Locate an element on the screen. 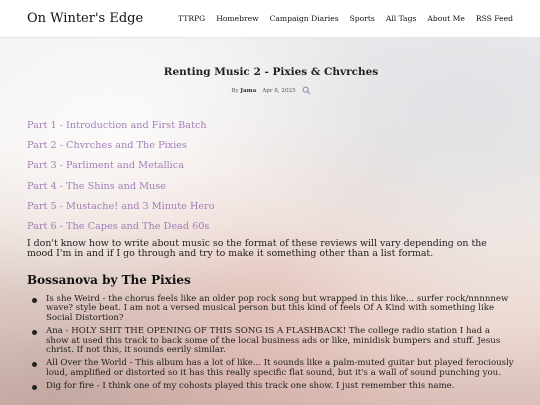 The width and height of the screenshot is (540, 405). site-title: On Winter's Edge is located at coordinates (85, 18).